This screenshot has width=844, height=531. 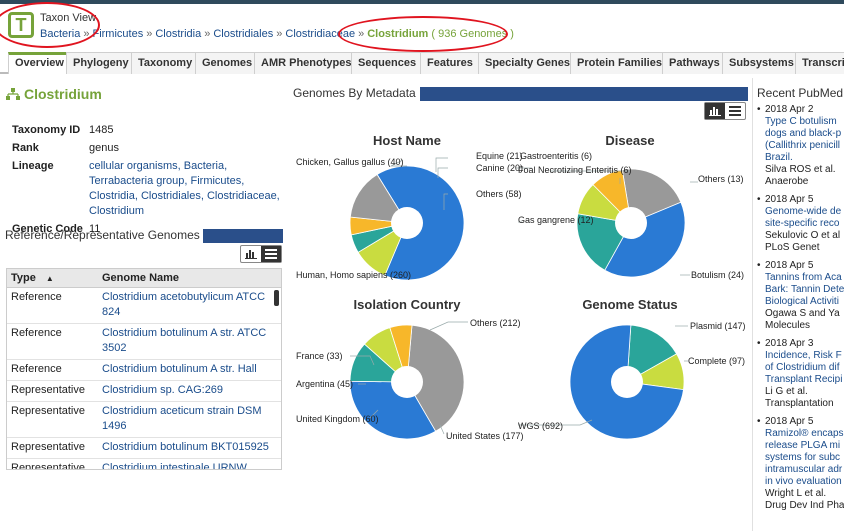 What do you see at coordinates (101, 63) in the screenshot?
I see `tab-phylogeny: Phylogeny` at bounding box center [101, 63].